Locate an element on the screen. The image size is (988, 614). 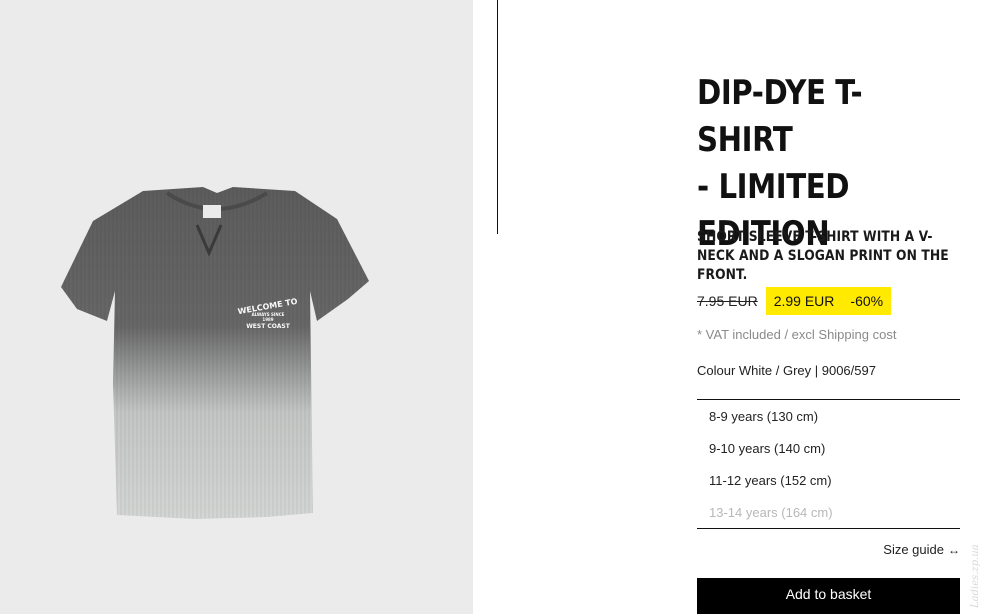
old-price: 7.95 EUR is located at coordinates (727, 301).